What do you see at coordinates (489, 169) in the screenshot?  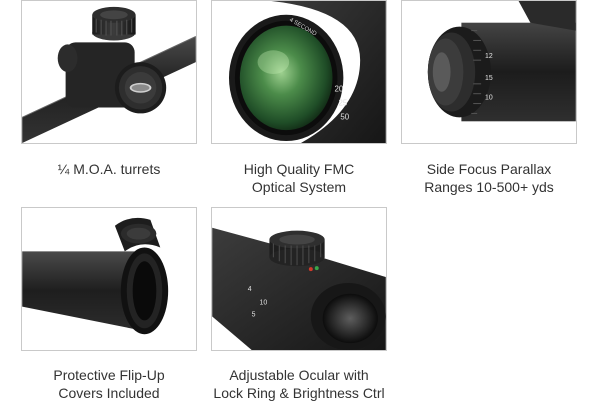 I see `caption-side-focus-line-1: Side Focus Parallax` at bounding box center [489, 169].